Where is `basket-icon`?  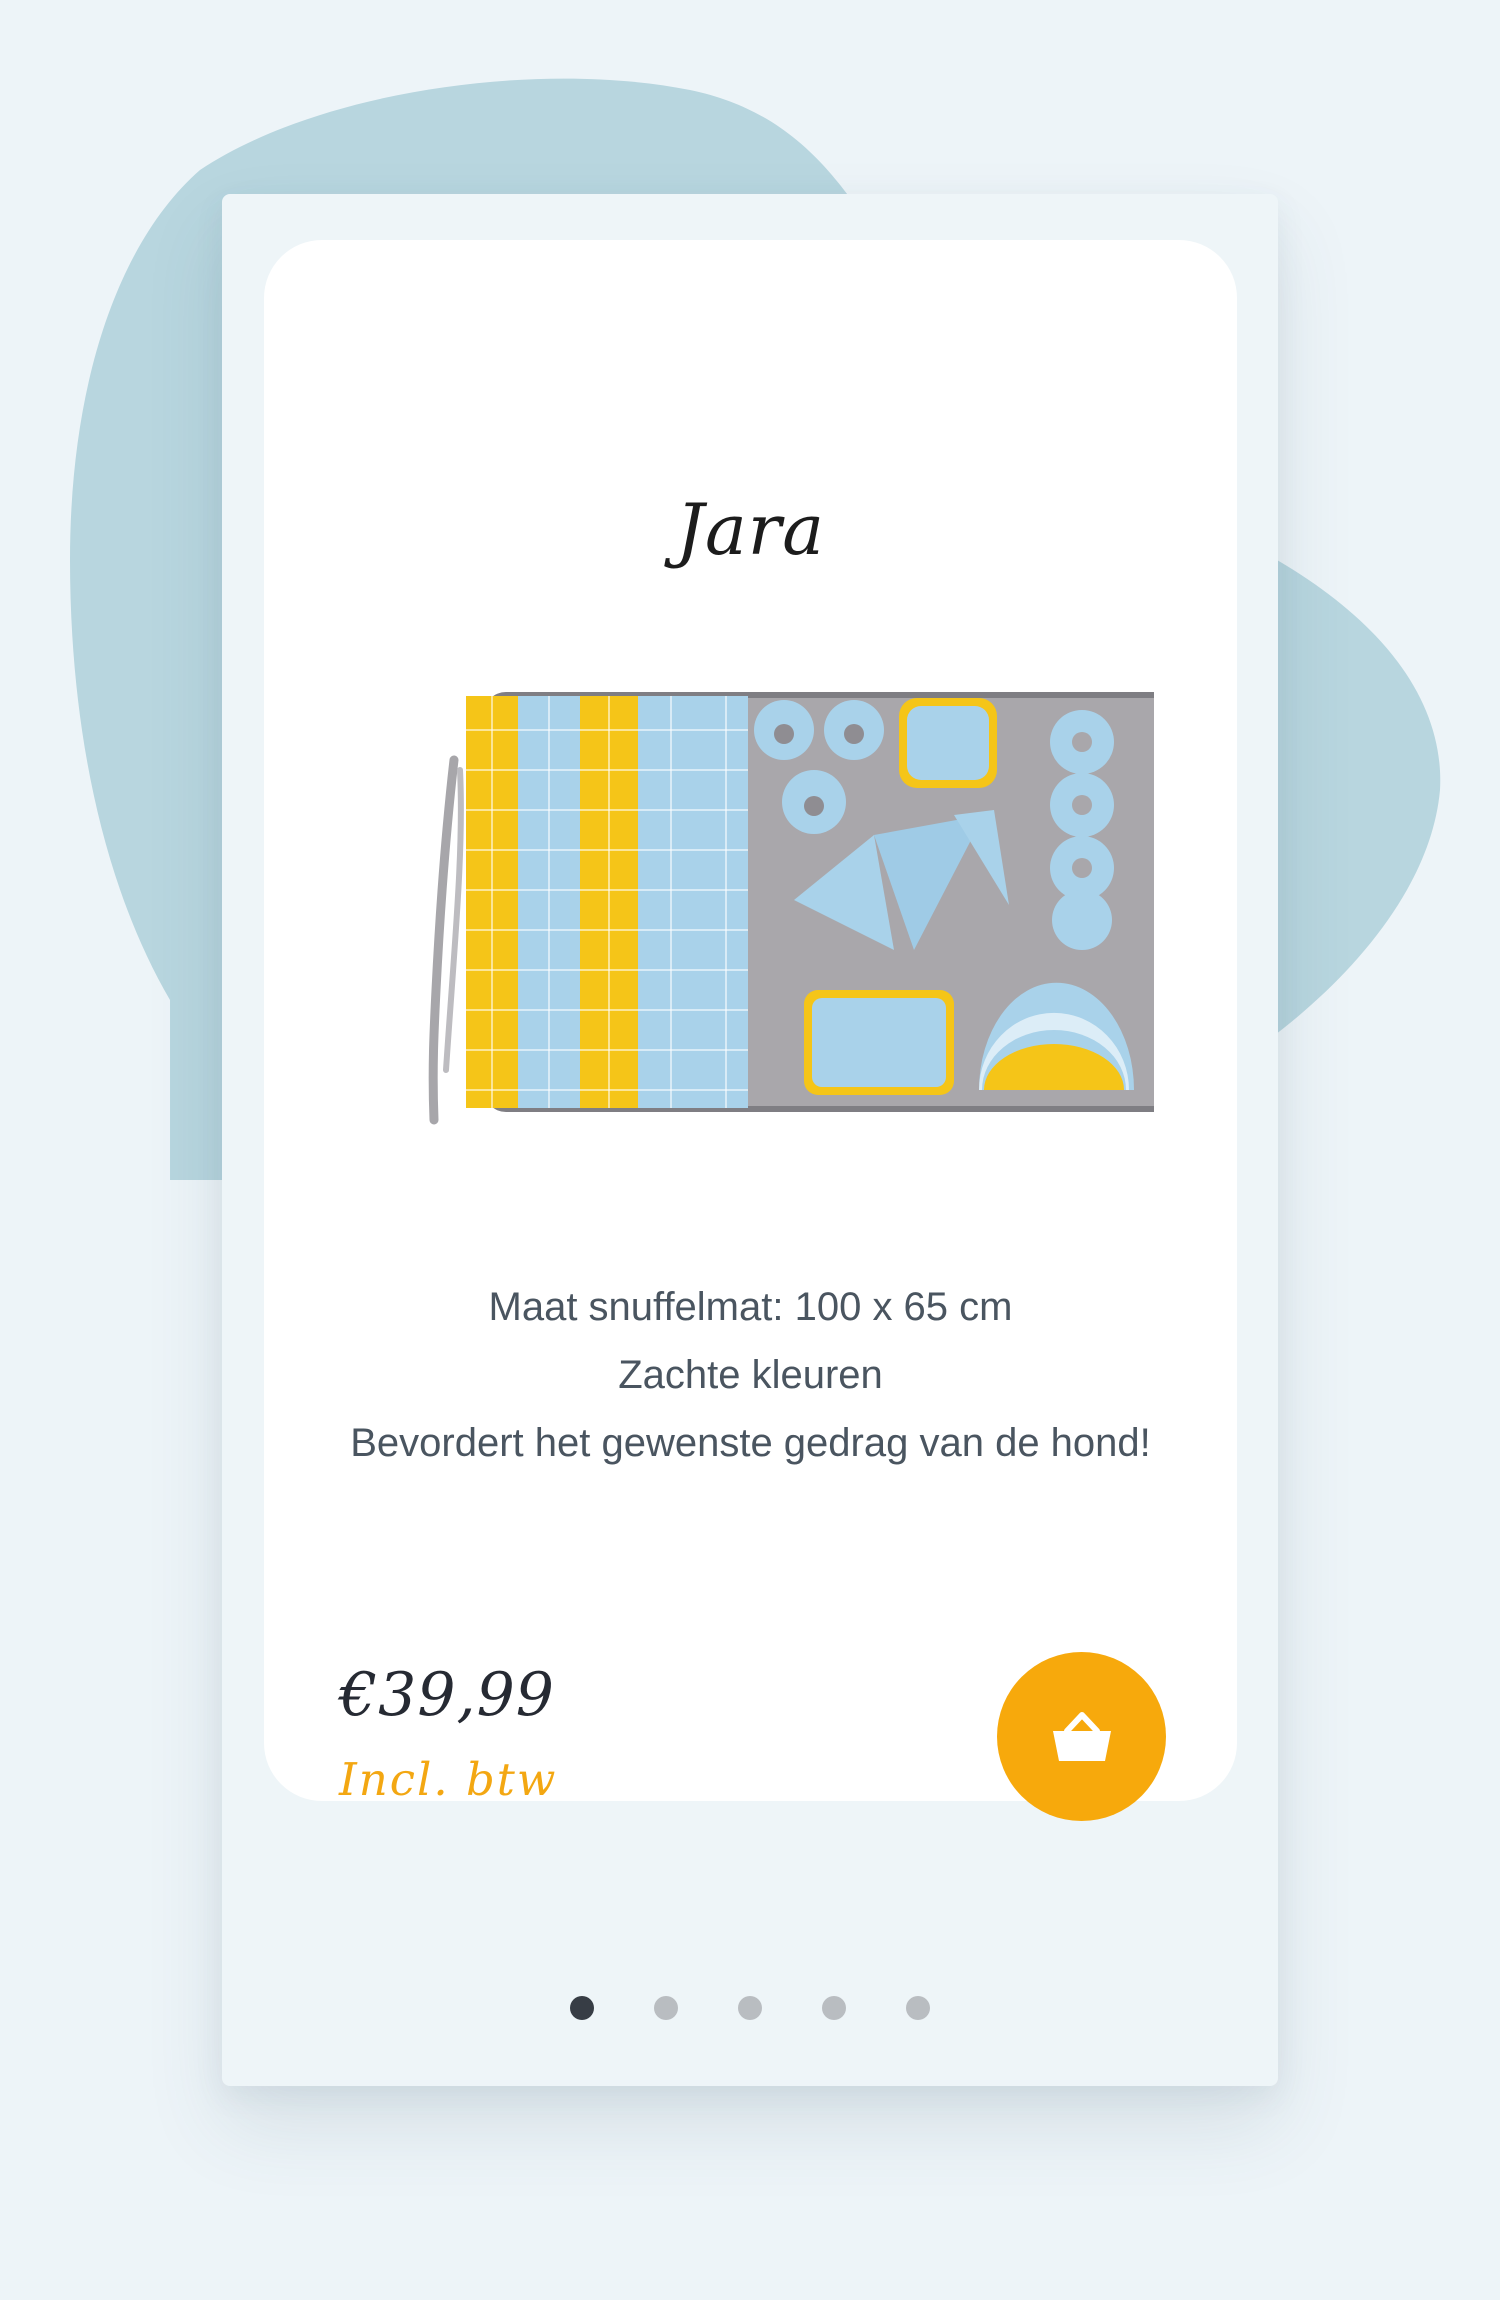 basket-icon is located at coordinates (1081, 1736).